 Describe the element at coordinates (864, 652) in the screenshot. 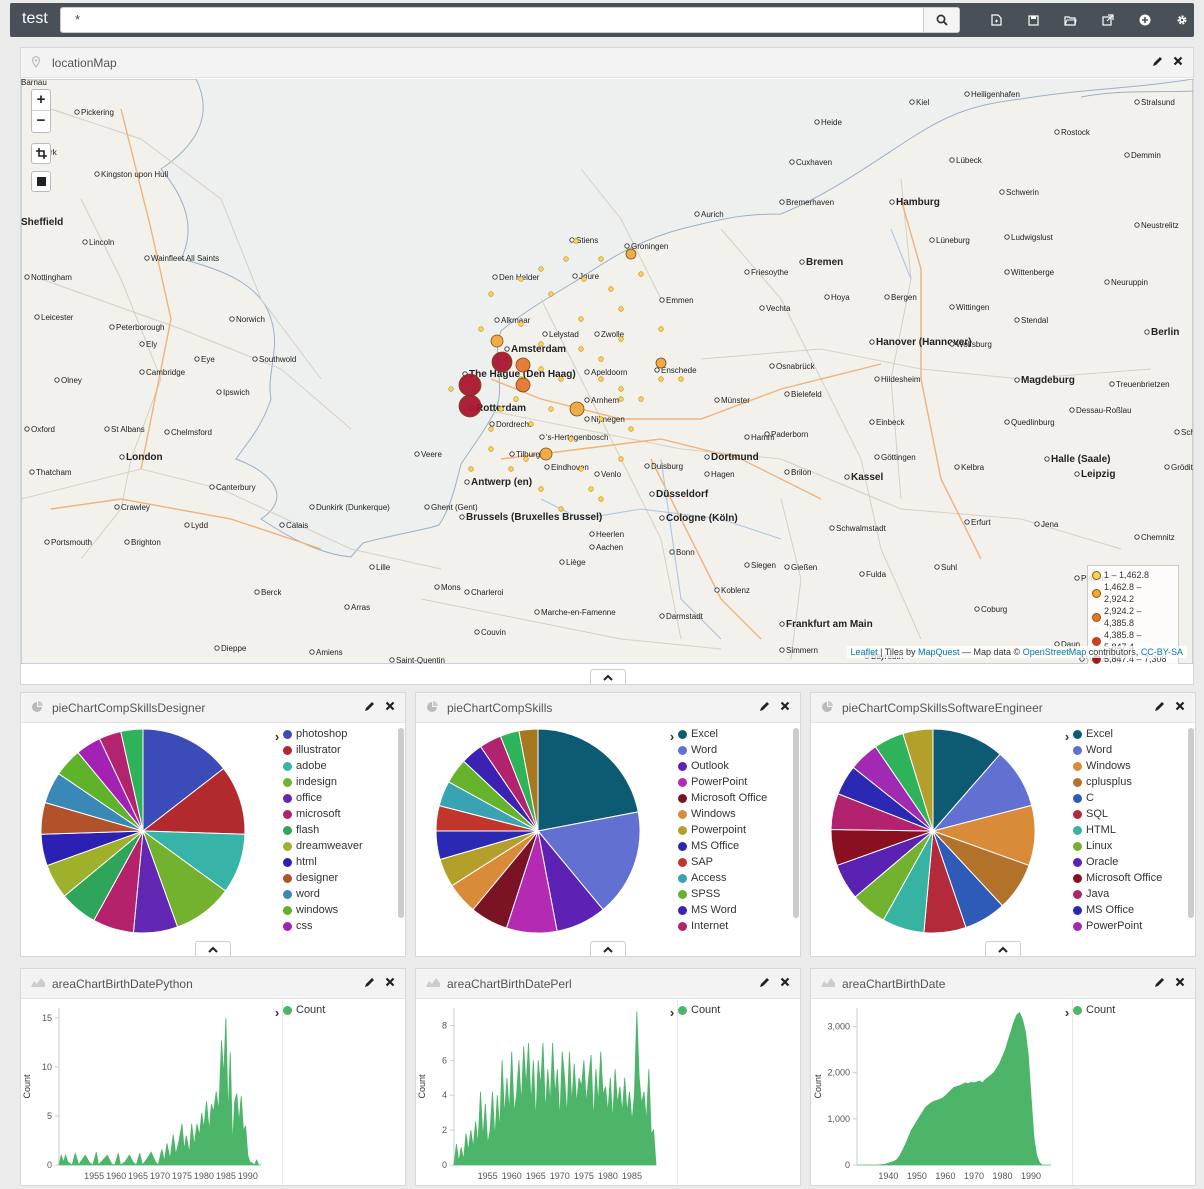

I see `leaflet-link: Leaflet` at that location.